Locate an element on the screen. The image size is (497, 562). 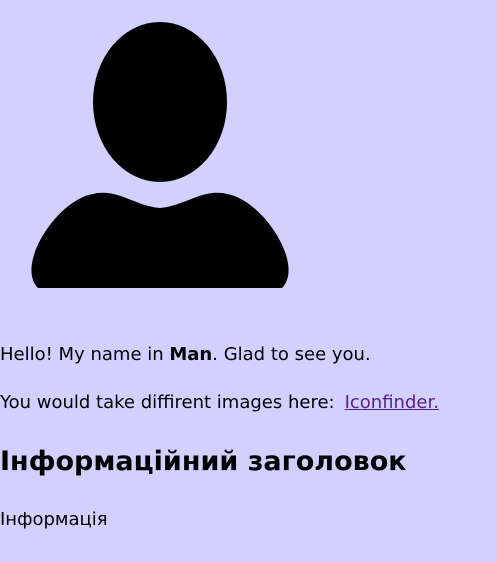
name-highlight: Man is located at coordinates (191, 354).